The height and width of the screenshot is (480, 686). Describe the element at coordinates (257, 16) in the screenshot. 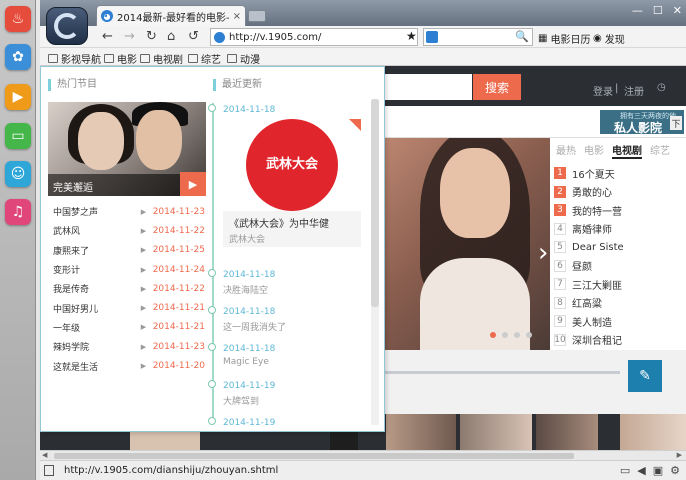

I see `new-tab-button` at that location.